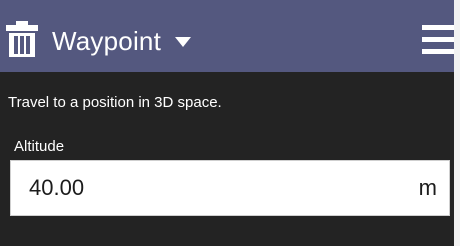 The height and width of the screenshot is (246, 460). What do you see at coordinates (39, 146) in the screenshot?
I see `altitude-label: Altitude` at bounding box center [39, 146].